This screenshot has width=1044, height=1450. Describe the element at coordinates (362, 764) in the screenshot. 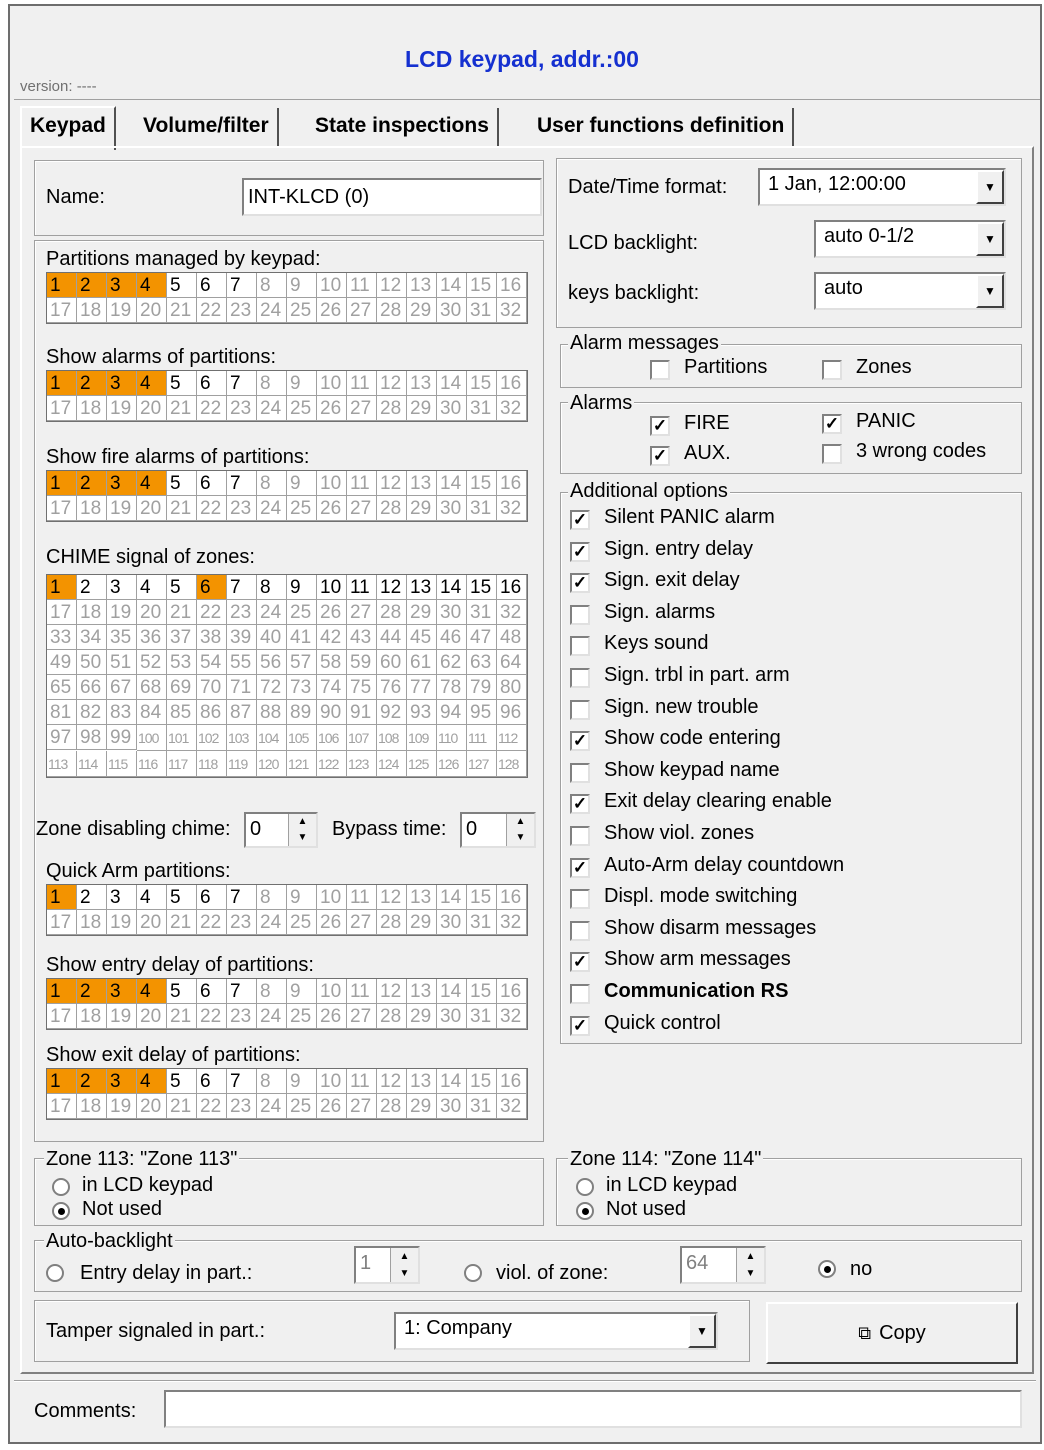

I see `chime-zone-cell-123: 123` at that location.